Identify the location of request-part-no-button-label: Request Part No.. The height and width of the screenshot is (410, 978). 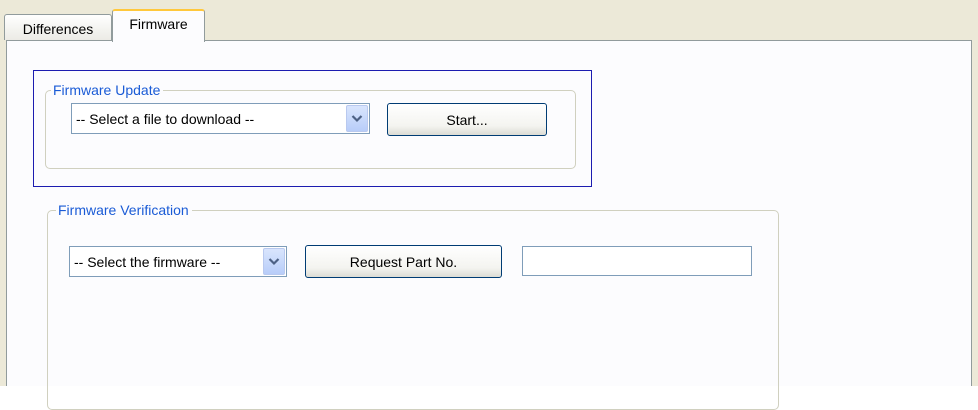
(403, 261).